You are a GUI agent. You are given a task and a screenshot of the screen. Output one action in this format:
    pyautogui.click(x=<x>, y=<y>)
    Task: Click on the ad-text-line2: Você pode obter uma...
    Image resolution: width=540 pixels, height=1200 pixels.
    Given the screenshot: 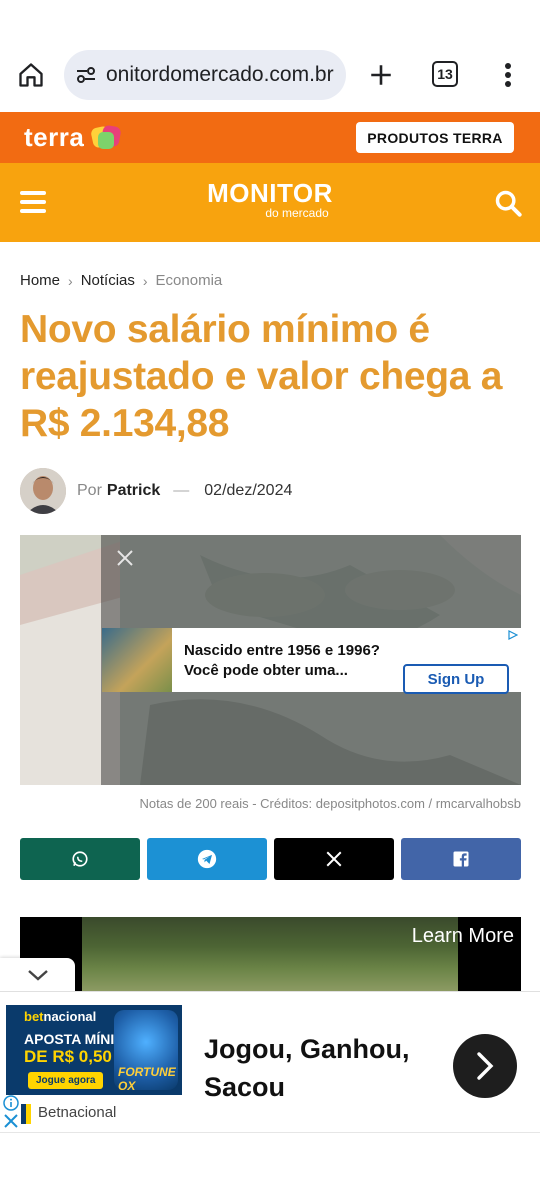 What is the action you would take?
    pyautogui.click(x=266, y=670)
    